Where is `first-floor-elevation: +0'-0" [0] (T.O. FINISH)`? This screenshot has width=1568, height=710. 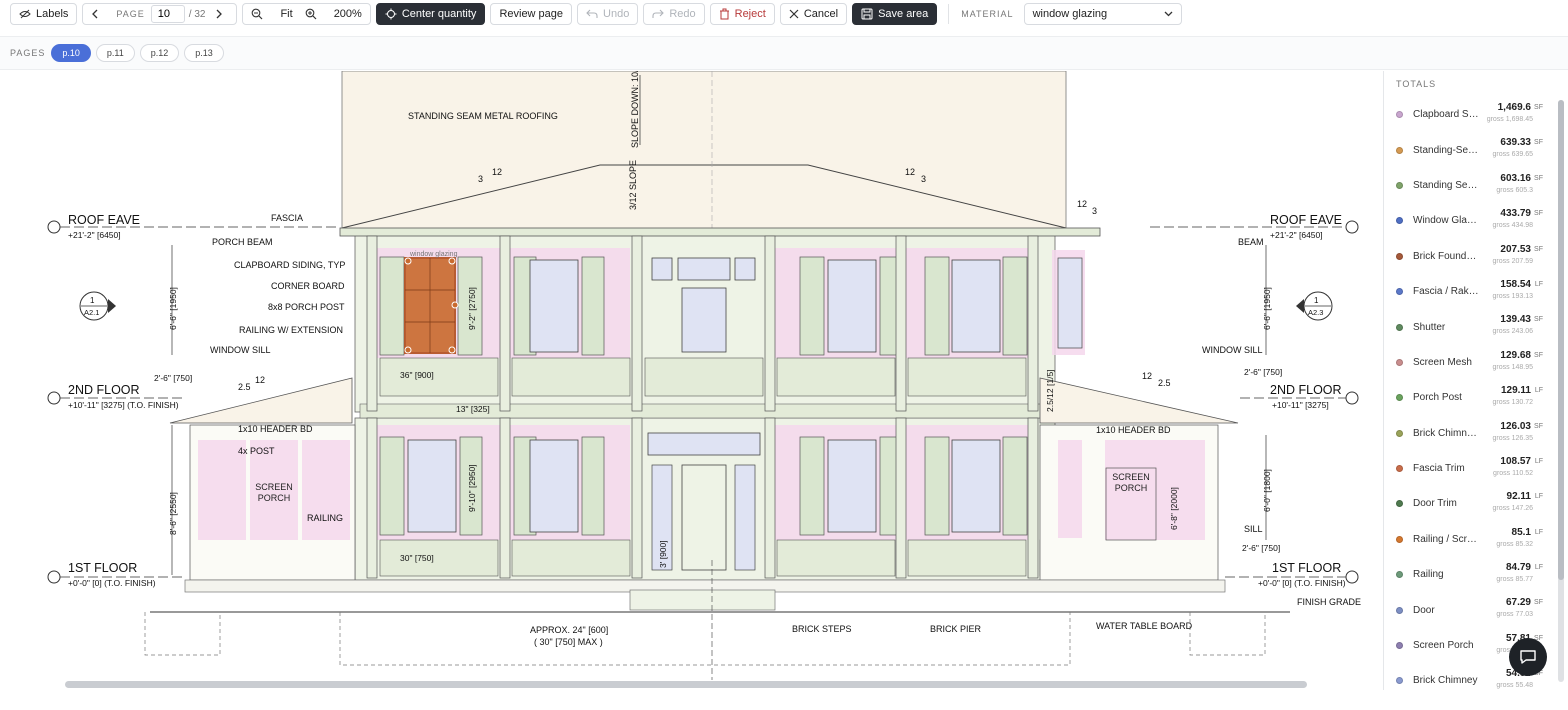 first-floor-elevation: +0'-0" [0] (T.O. FINISH) is located at coordinates (112, 583).